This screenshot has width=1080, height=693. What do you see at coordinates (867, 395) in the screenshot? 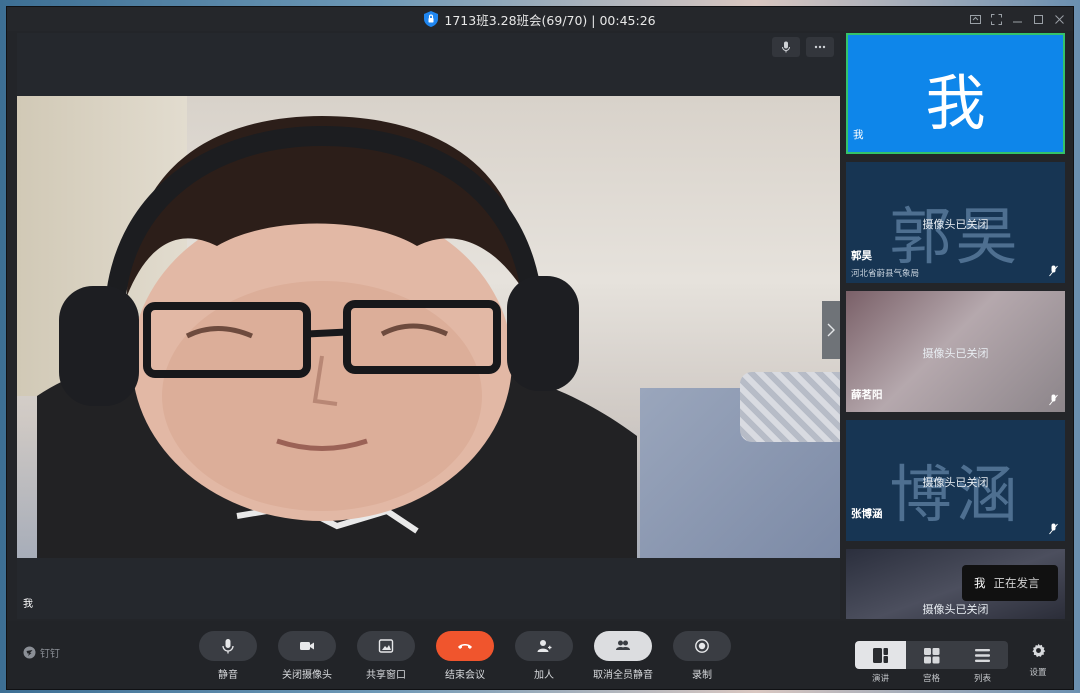
I see `participant-name: 薛茗阳` at bounding box center [867, 395].